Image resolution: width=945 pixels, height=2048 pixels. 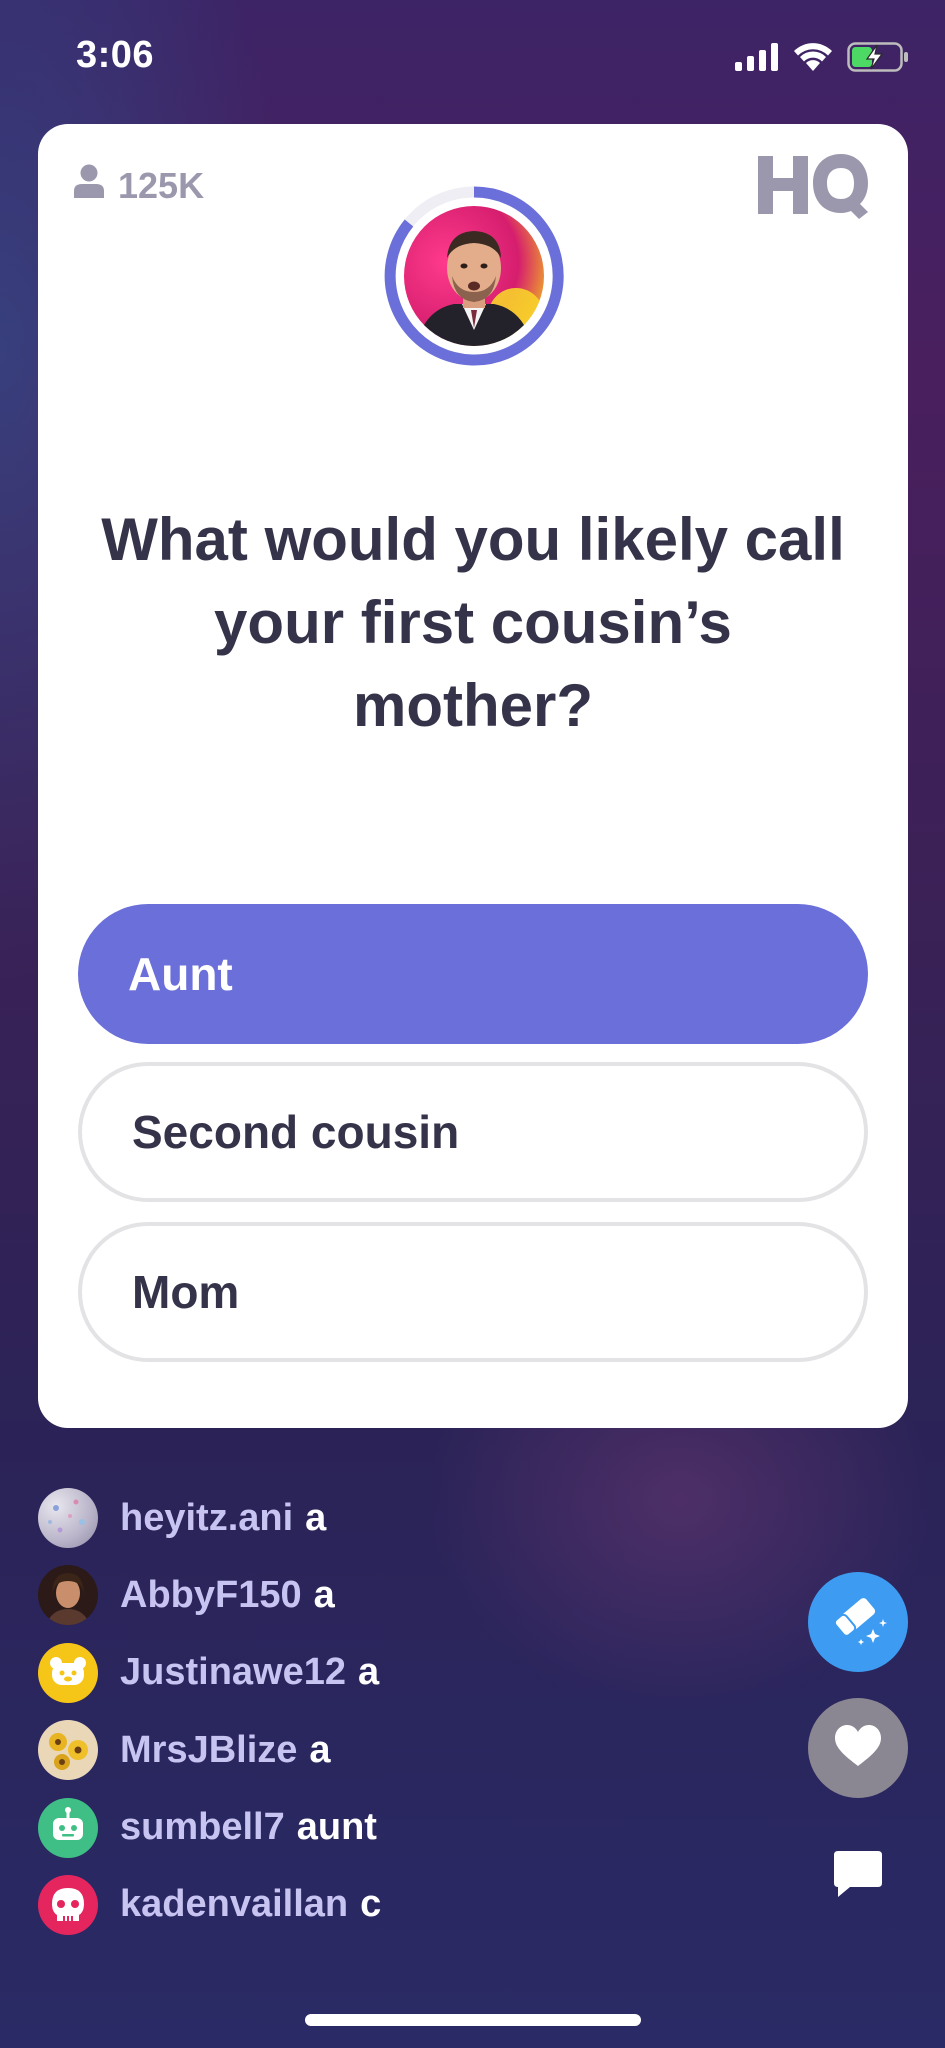 What do you see at coordinates (234, 1904) in the screenshot?
I see `chat-username: kadenvaillan` at bounding box center [234, 1904].